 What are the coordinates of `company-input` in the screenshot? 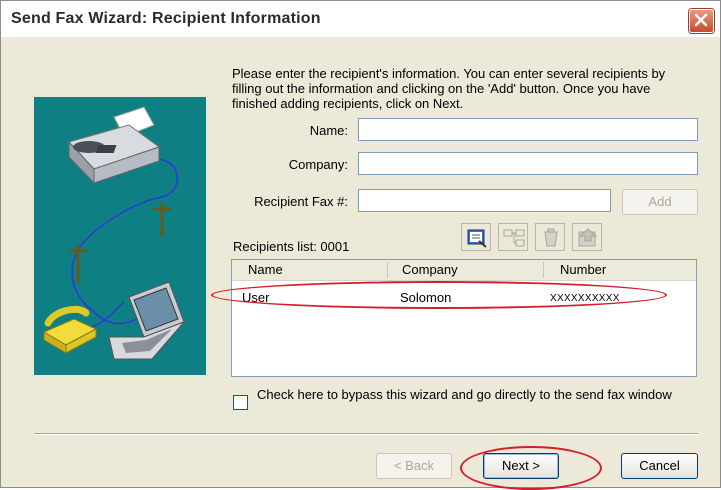 It's located at (528, 163).